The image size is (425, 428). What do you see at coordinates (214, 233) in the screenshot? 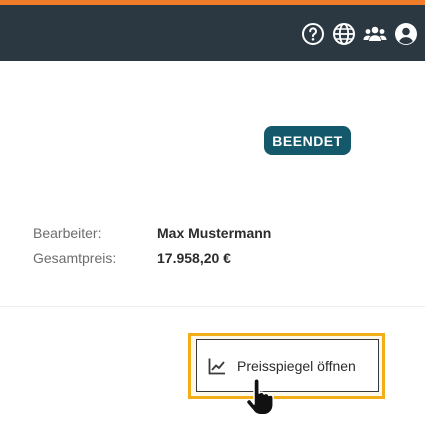
I see `assignee-value: Max Mustermann` at bounding box center [214, 233].